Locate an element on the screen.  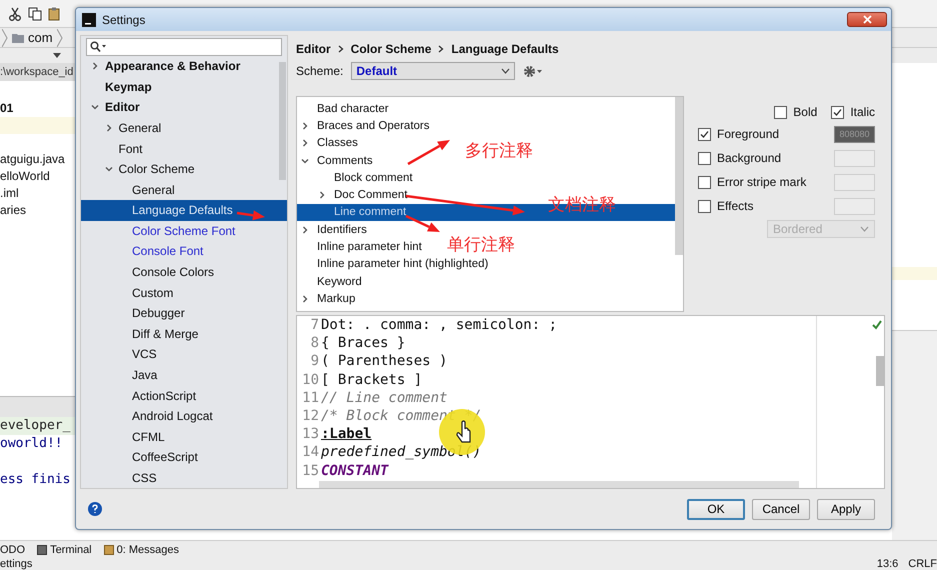
tree-item: Identifiers is located at coordinates (336, 229).